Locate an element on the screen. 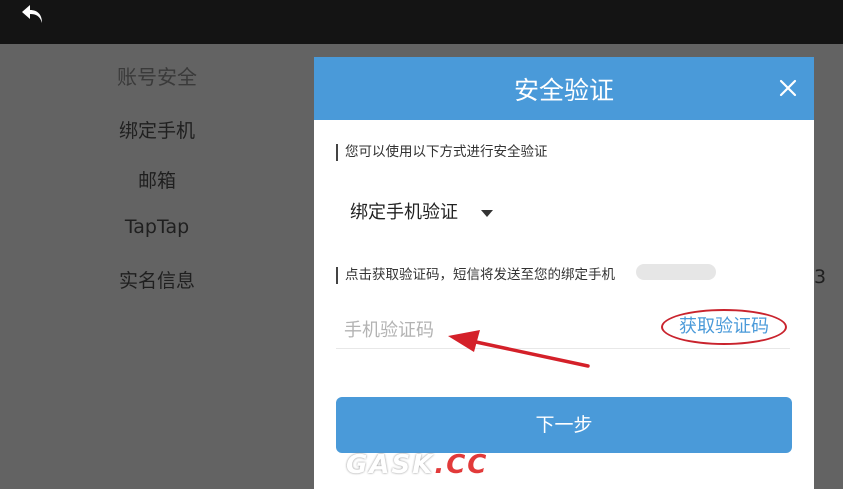 The width and height of the screenshot is (843, 489). watermark-part2: .CC is located at coordinates (461, 465).